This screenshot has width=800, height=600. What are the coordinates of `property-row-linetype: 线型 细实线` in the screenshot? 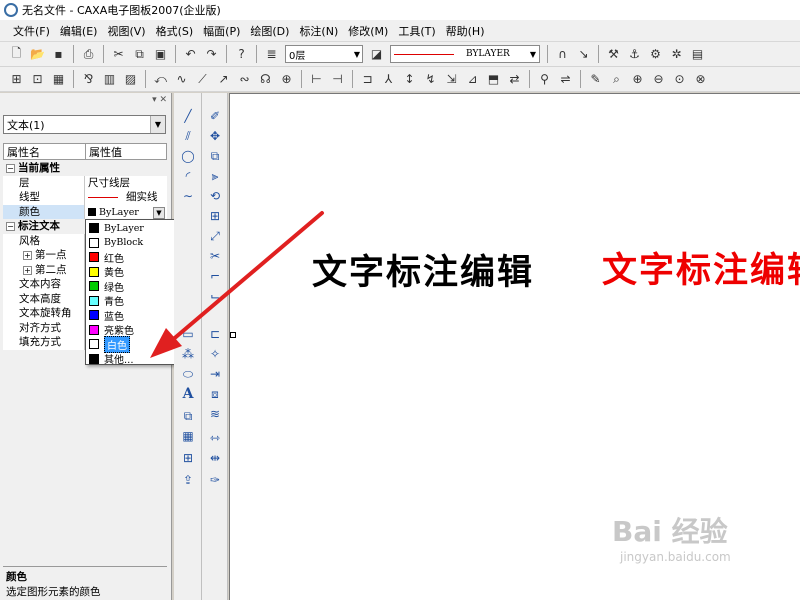 It's located at (85, 197).